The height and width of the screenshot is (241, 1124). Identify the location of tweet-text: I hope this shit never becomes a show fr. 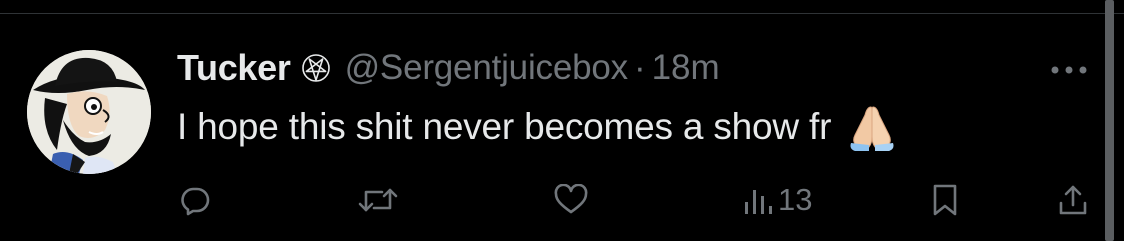
(538, 127).